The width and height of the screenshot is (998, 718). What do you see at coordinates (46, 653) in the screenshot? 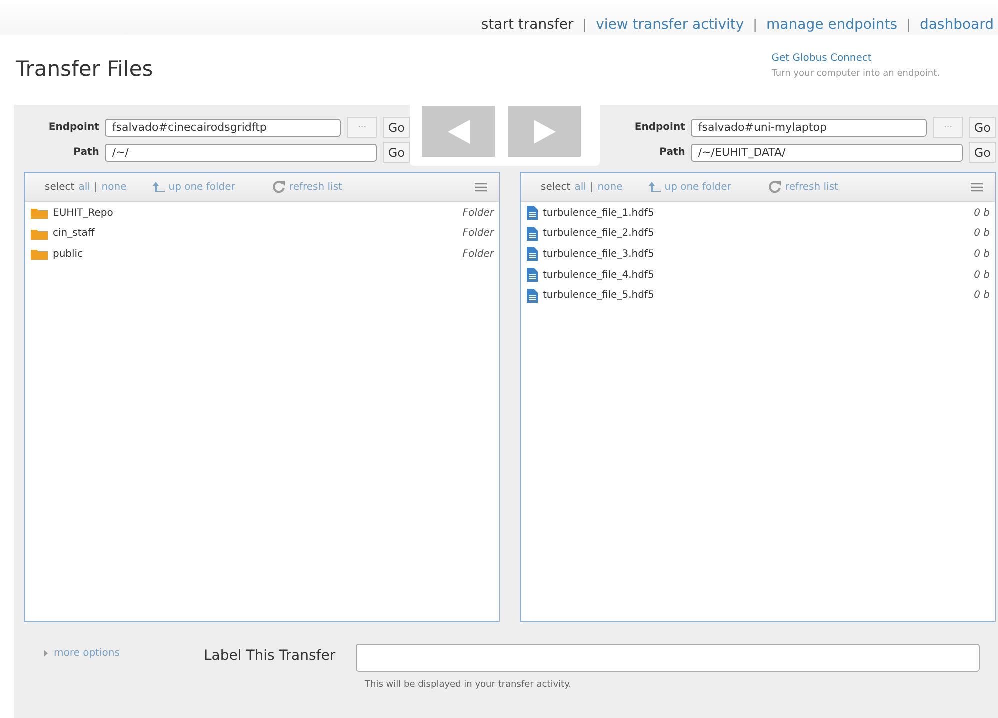
I see `caret-icon` at bounding box center [46, 653].